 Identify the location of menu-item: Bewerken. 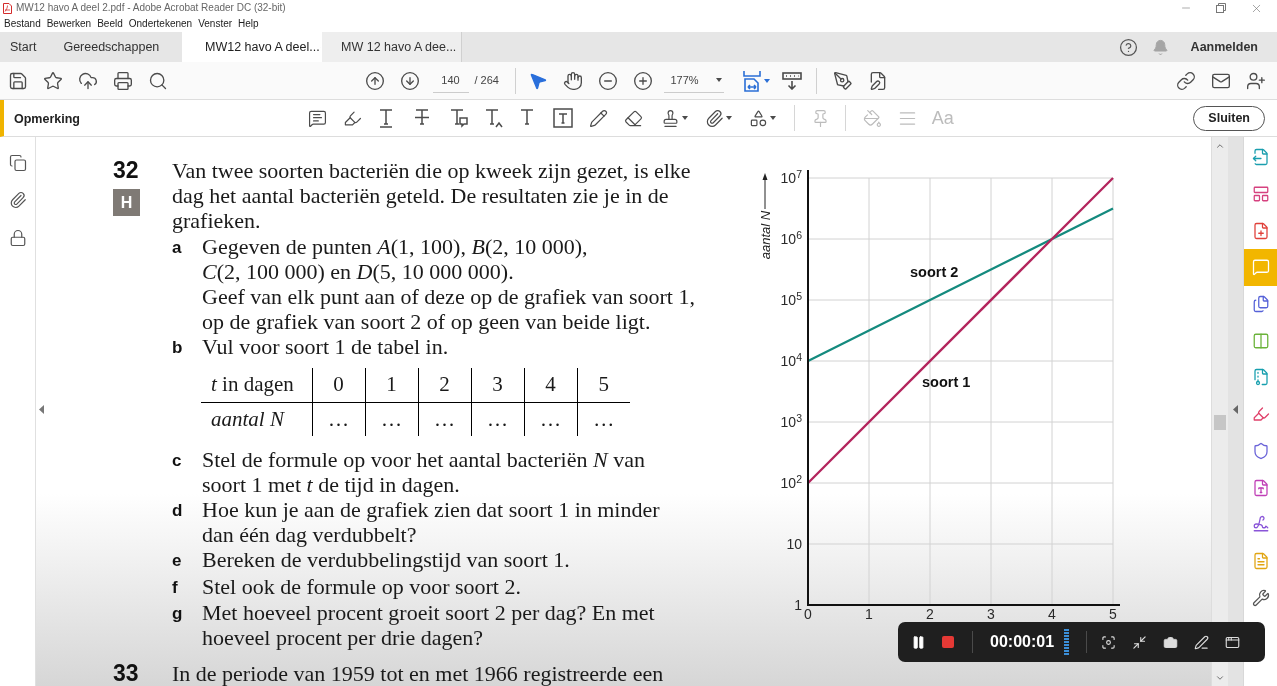
(69, 24).